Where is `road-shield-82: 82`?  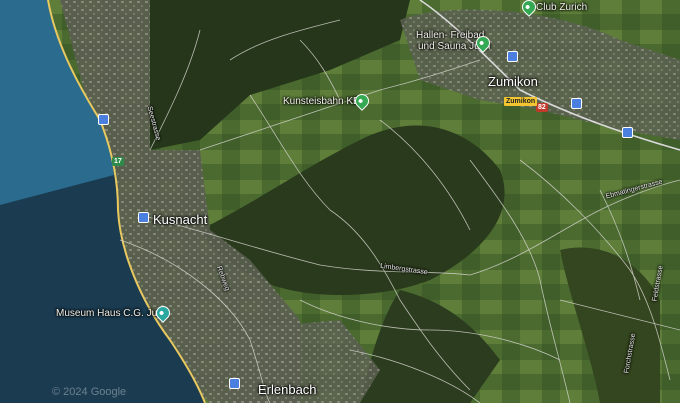
road-shield-82: 82 is located at coordinates (542, 107).